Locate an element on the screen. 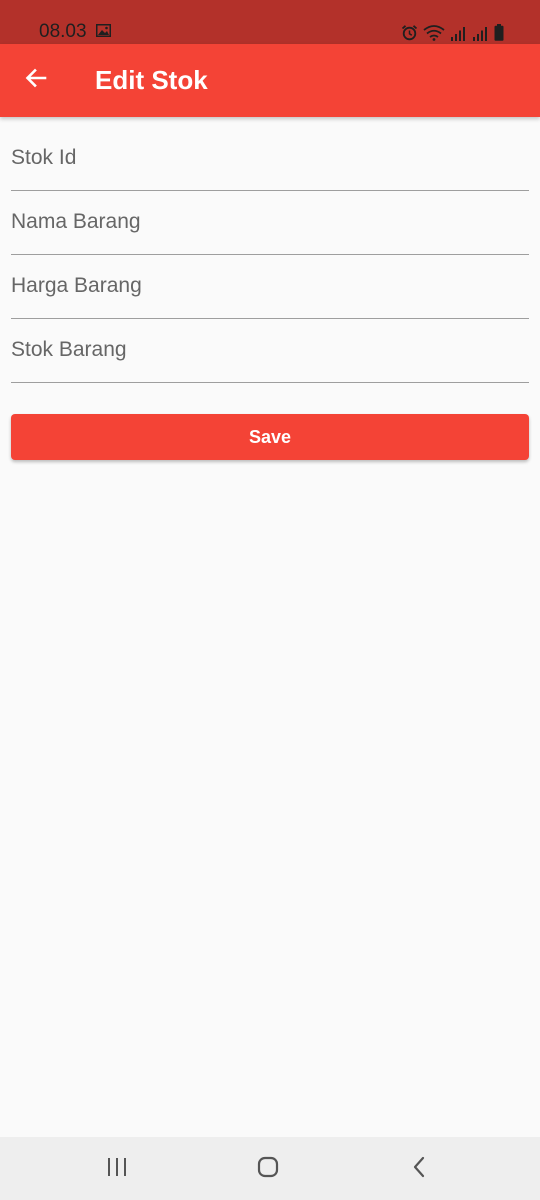 This screenshot has width=540, height=1200. system-nav-bar is located at coordinates (270, 1168).